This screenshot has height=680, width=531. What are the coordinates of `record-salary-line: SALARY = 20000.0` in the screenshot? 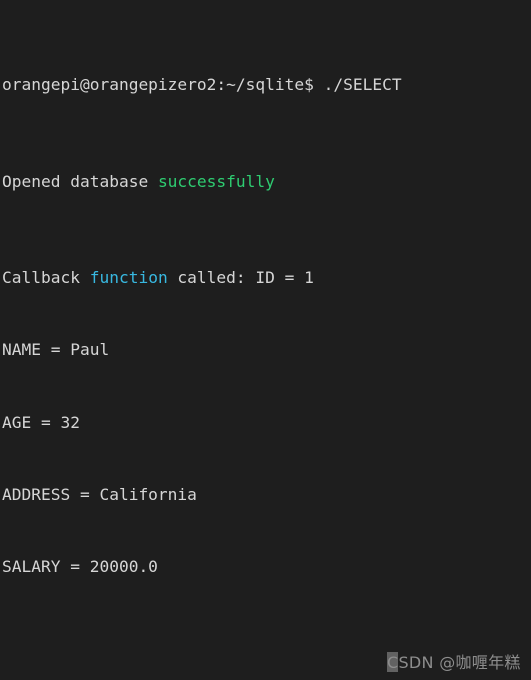 It's located at (80, 567).